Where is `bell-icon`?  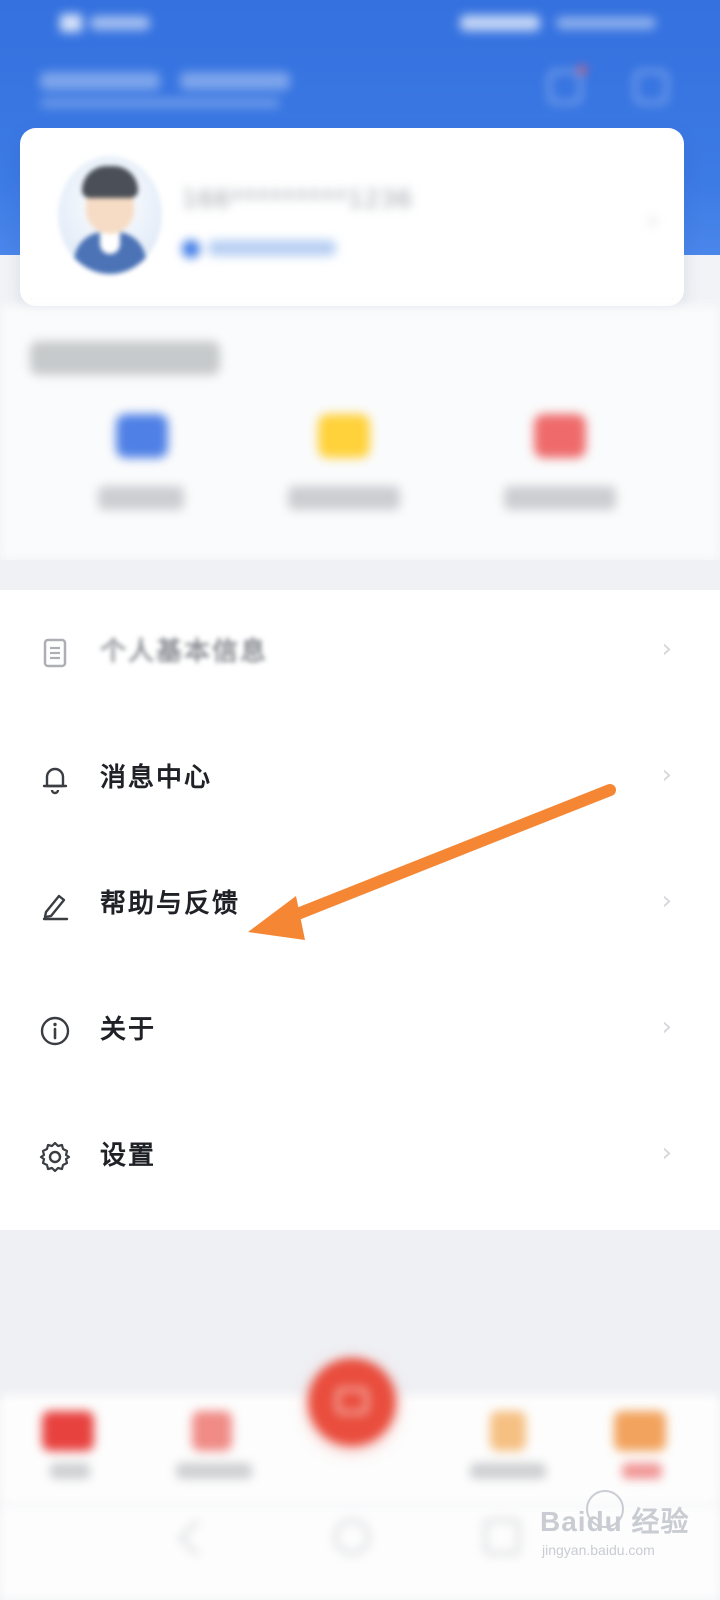 bell-icon is located at coordinates (55, 781).